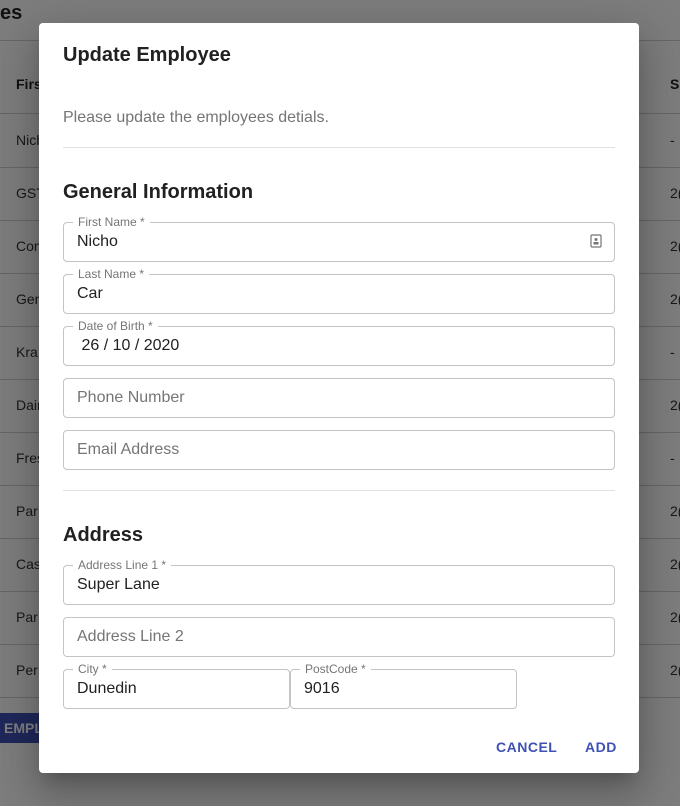 This screenshot has width=680, height=806. What do you see at coordinates (158, 192) in the screenshot?
I see `general-information-heading: General Information` at bounding box center [158, 192].